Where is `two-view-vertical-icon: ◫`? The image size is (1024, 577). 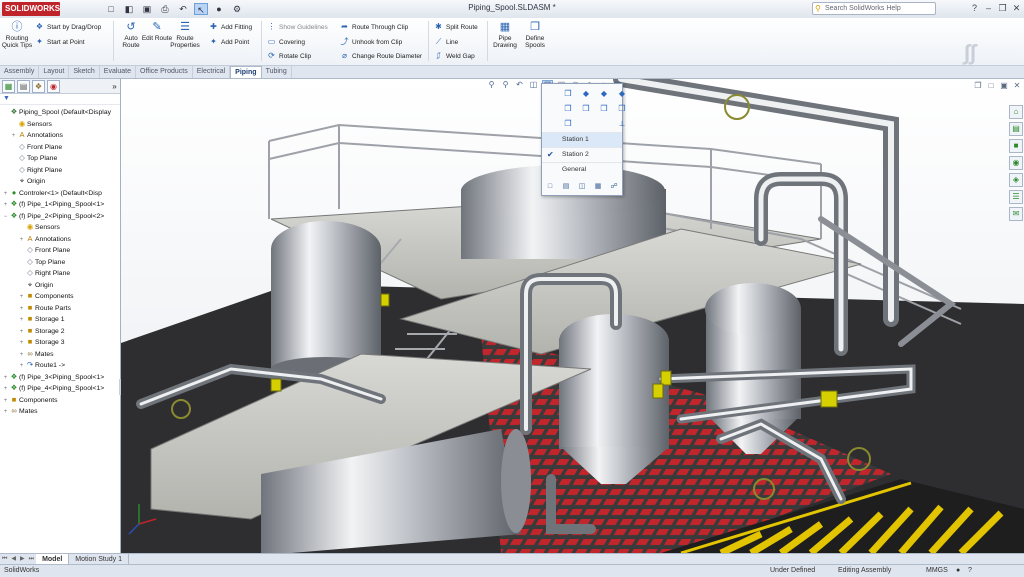 two-view-vertical-icon: ◫ is located at coordinates (582, 187).